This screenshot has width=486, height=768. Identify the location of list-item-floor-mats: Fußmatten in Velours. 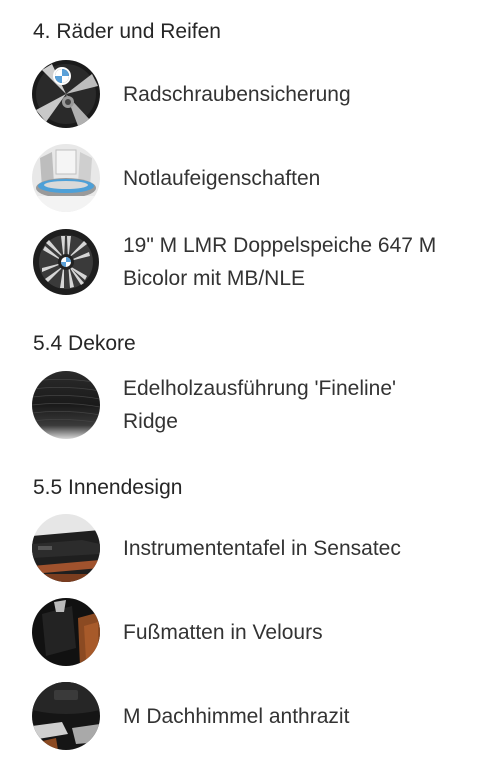
(254, 632).